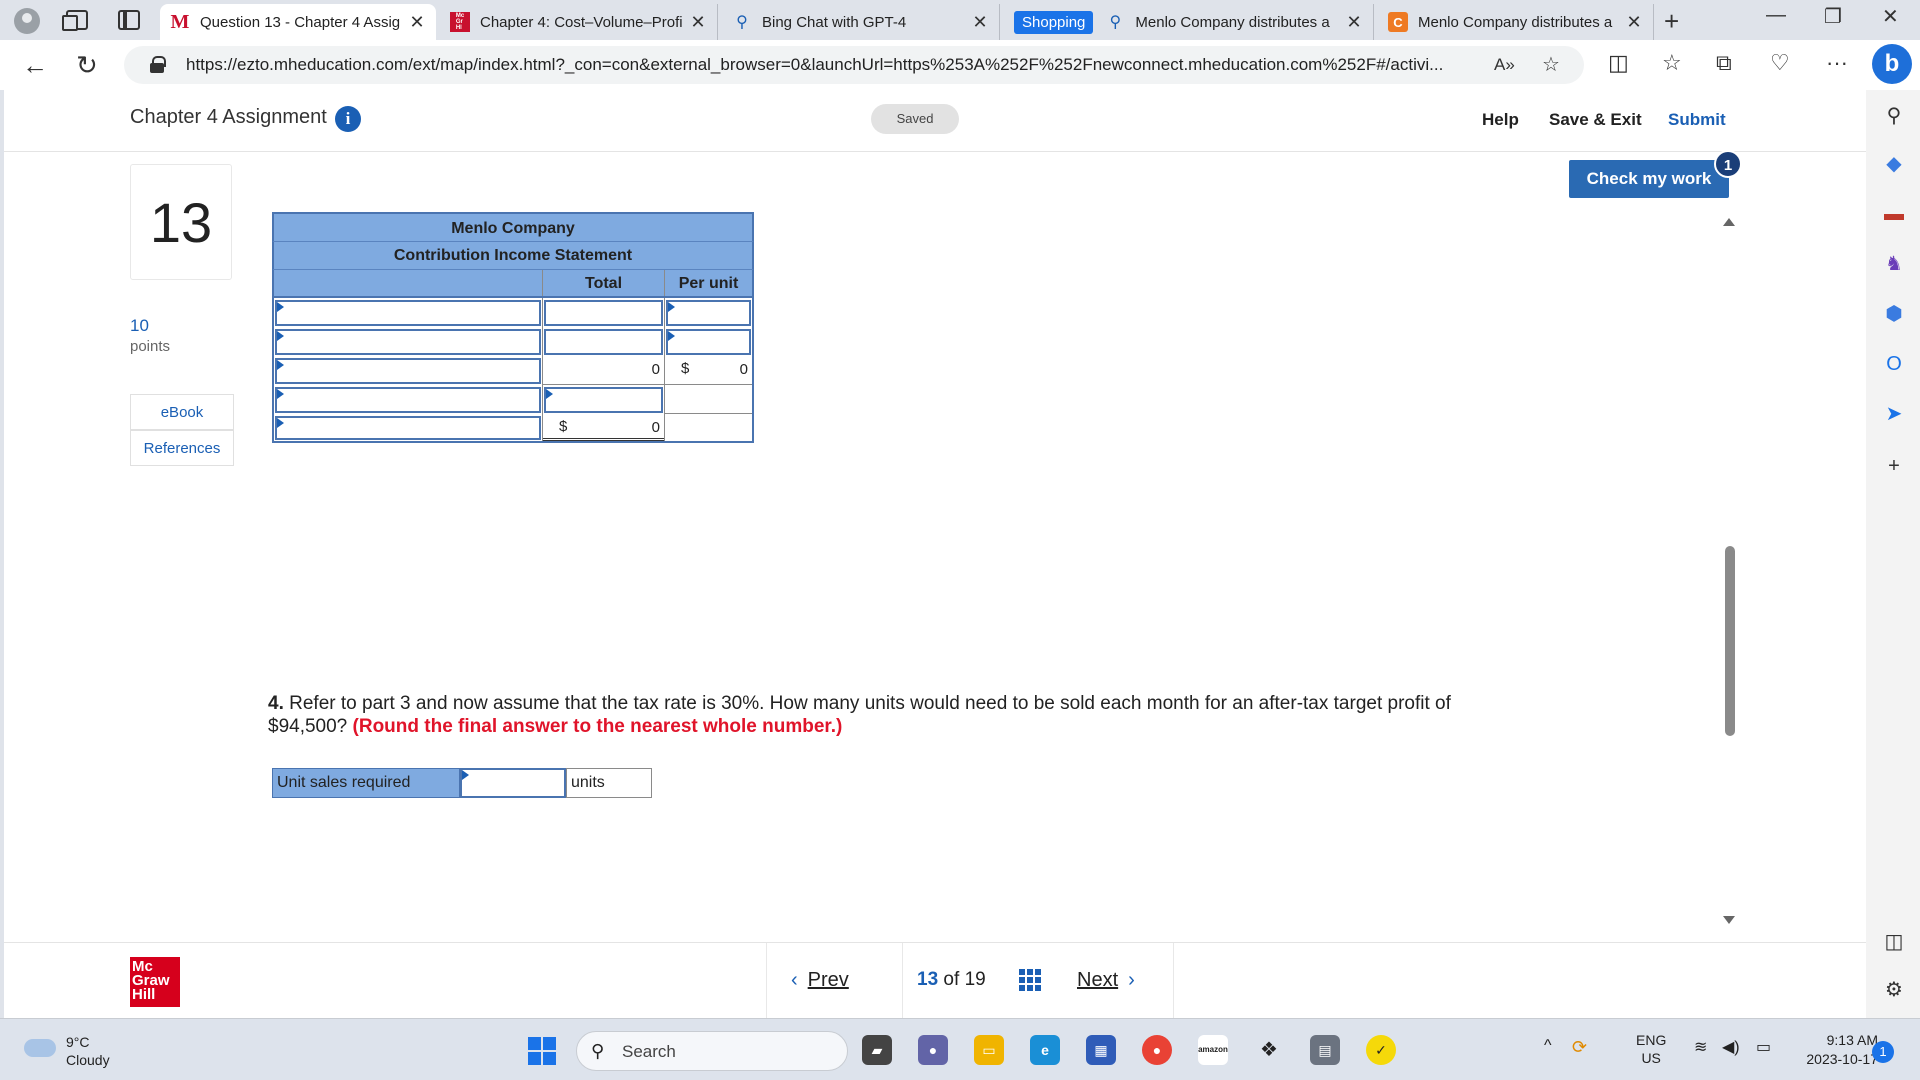 The image size is (1920, 1080). I want to click on new-tab-button: +, so click(1671, 21).